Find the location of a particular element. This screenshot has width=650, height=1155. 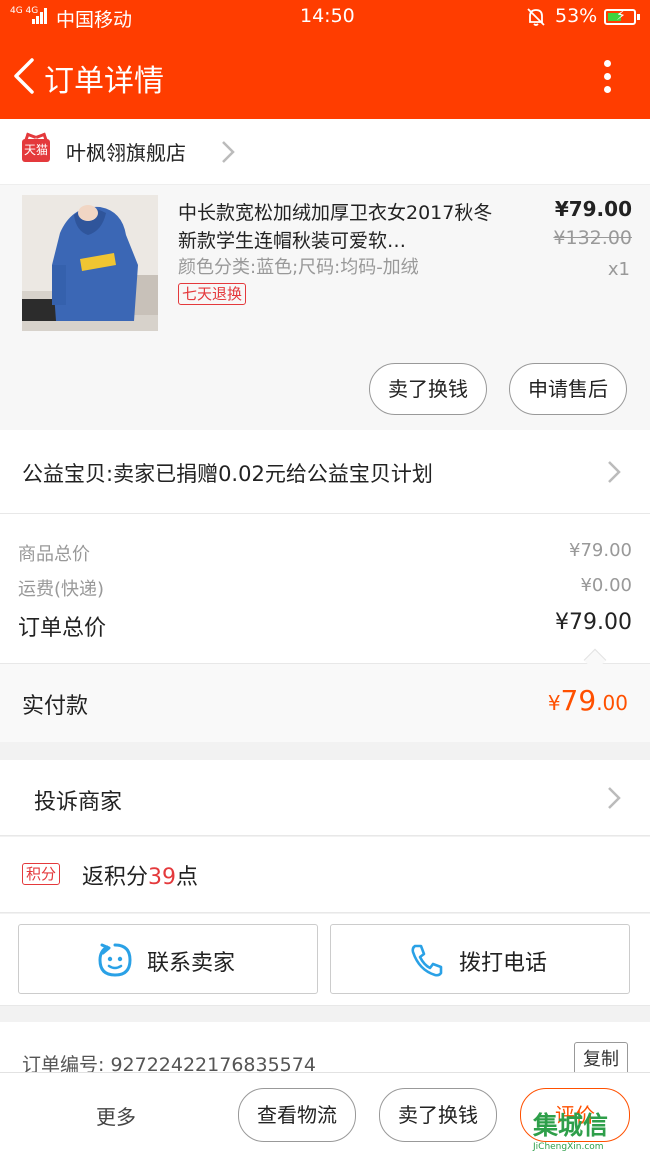

contact-seller-button: 联系卖家 is located at coordinates (168, 959).